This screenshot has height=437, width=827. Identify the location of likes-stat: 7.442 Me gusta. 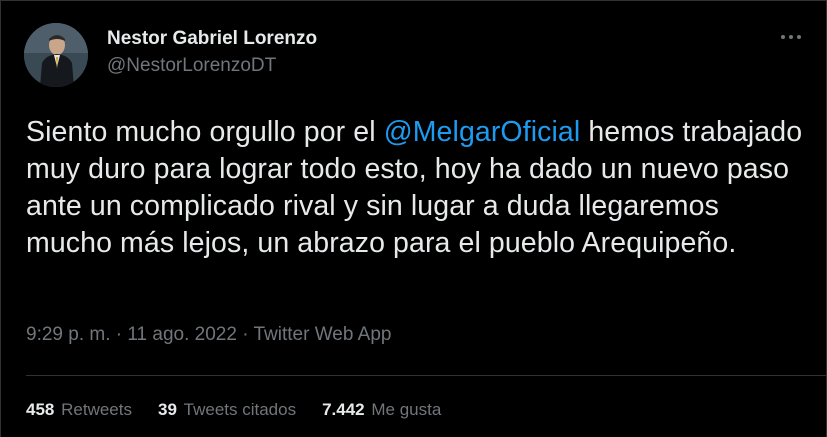
(381, 410).